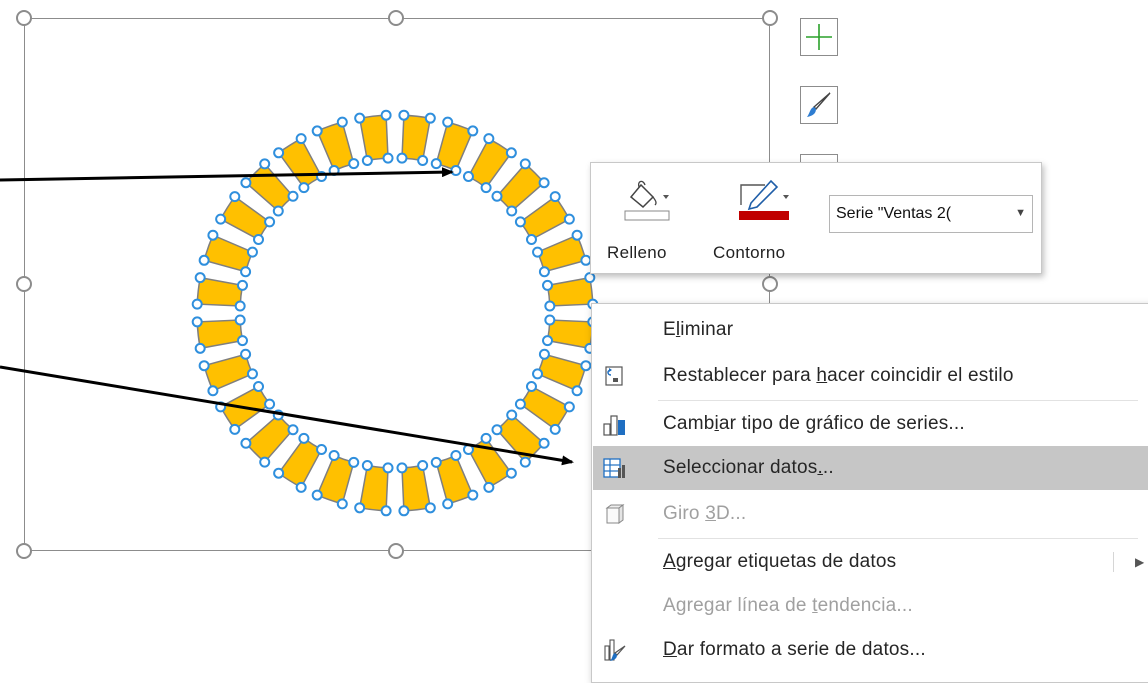 This screenshot has width=1148, height=683. I want to click on fill-button: Relleno, so click(646, 217).